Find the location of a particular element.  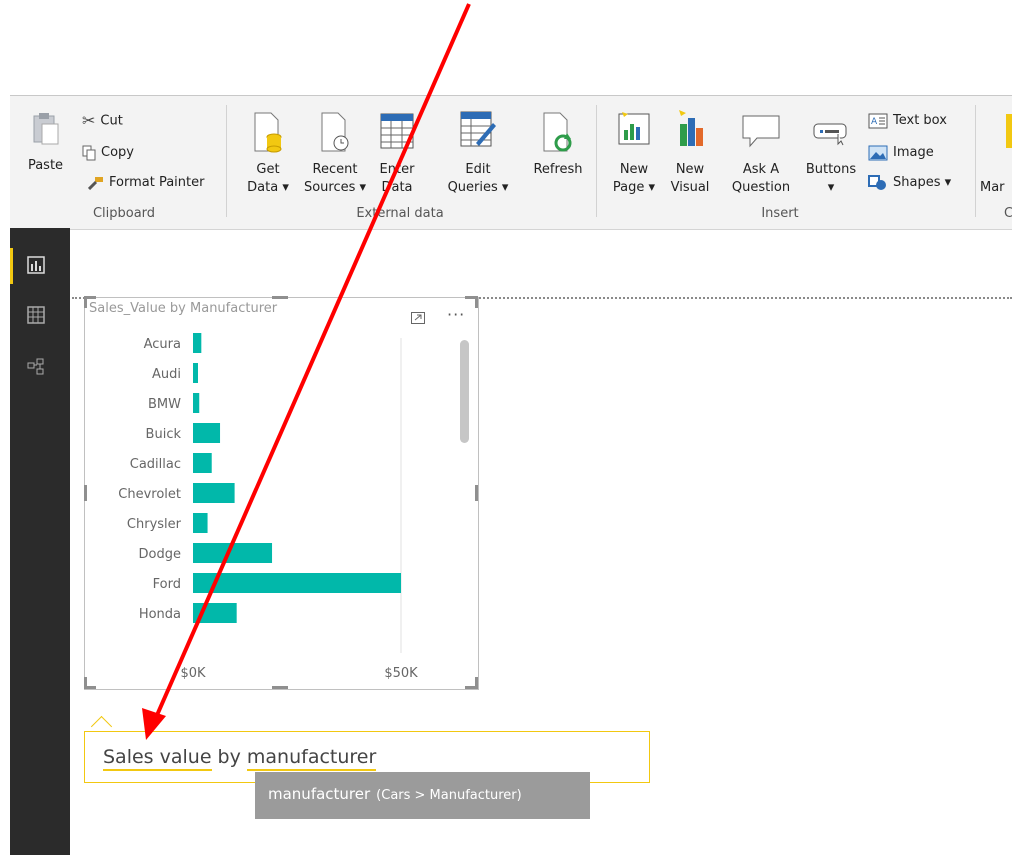

text-box-button: A Text box is located at coordinates (907, 121).